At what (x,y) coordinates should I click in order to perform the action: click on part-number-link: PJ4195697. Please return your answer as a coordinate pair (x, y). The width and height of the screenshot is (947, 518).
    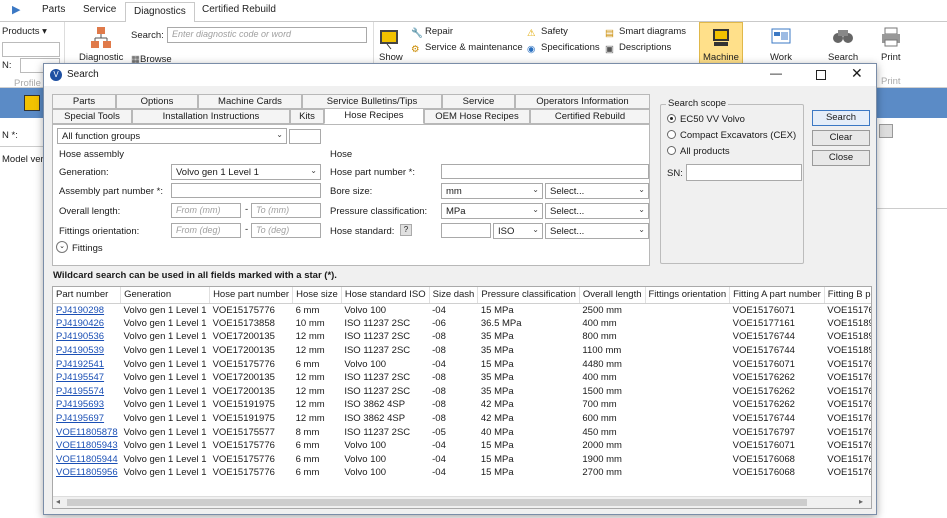
    Looking at the image, I should click on (87, 419).